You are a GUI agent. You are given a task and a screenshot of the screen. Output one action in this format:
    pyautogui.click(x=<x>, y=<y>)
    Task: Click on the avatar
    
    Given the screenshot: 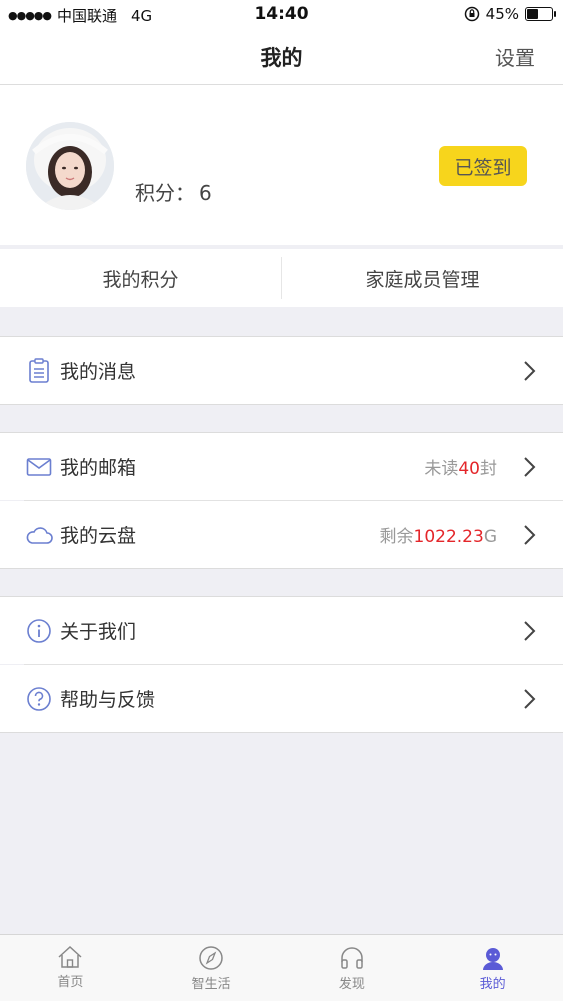 What is the action you would take?
    pyautogui.click(x=70, y=166)
    